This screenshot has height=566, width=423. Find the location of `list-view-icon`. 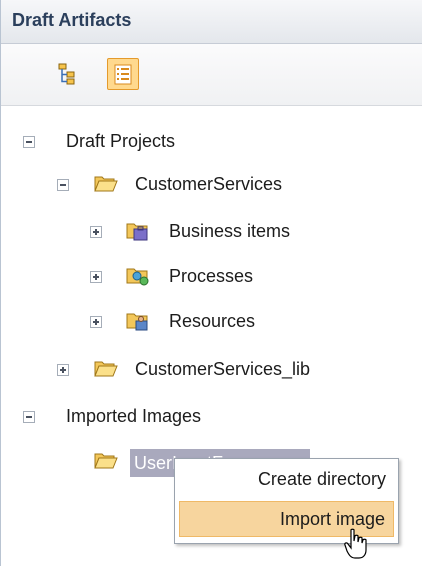

list-view-icon is located at coordinates (123, 74).